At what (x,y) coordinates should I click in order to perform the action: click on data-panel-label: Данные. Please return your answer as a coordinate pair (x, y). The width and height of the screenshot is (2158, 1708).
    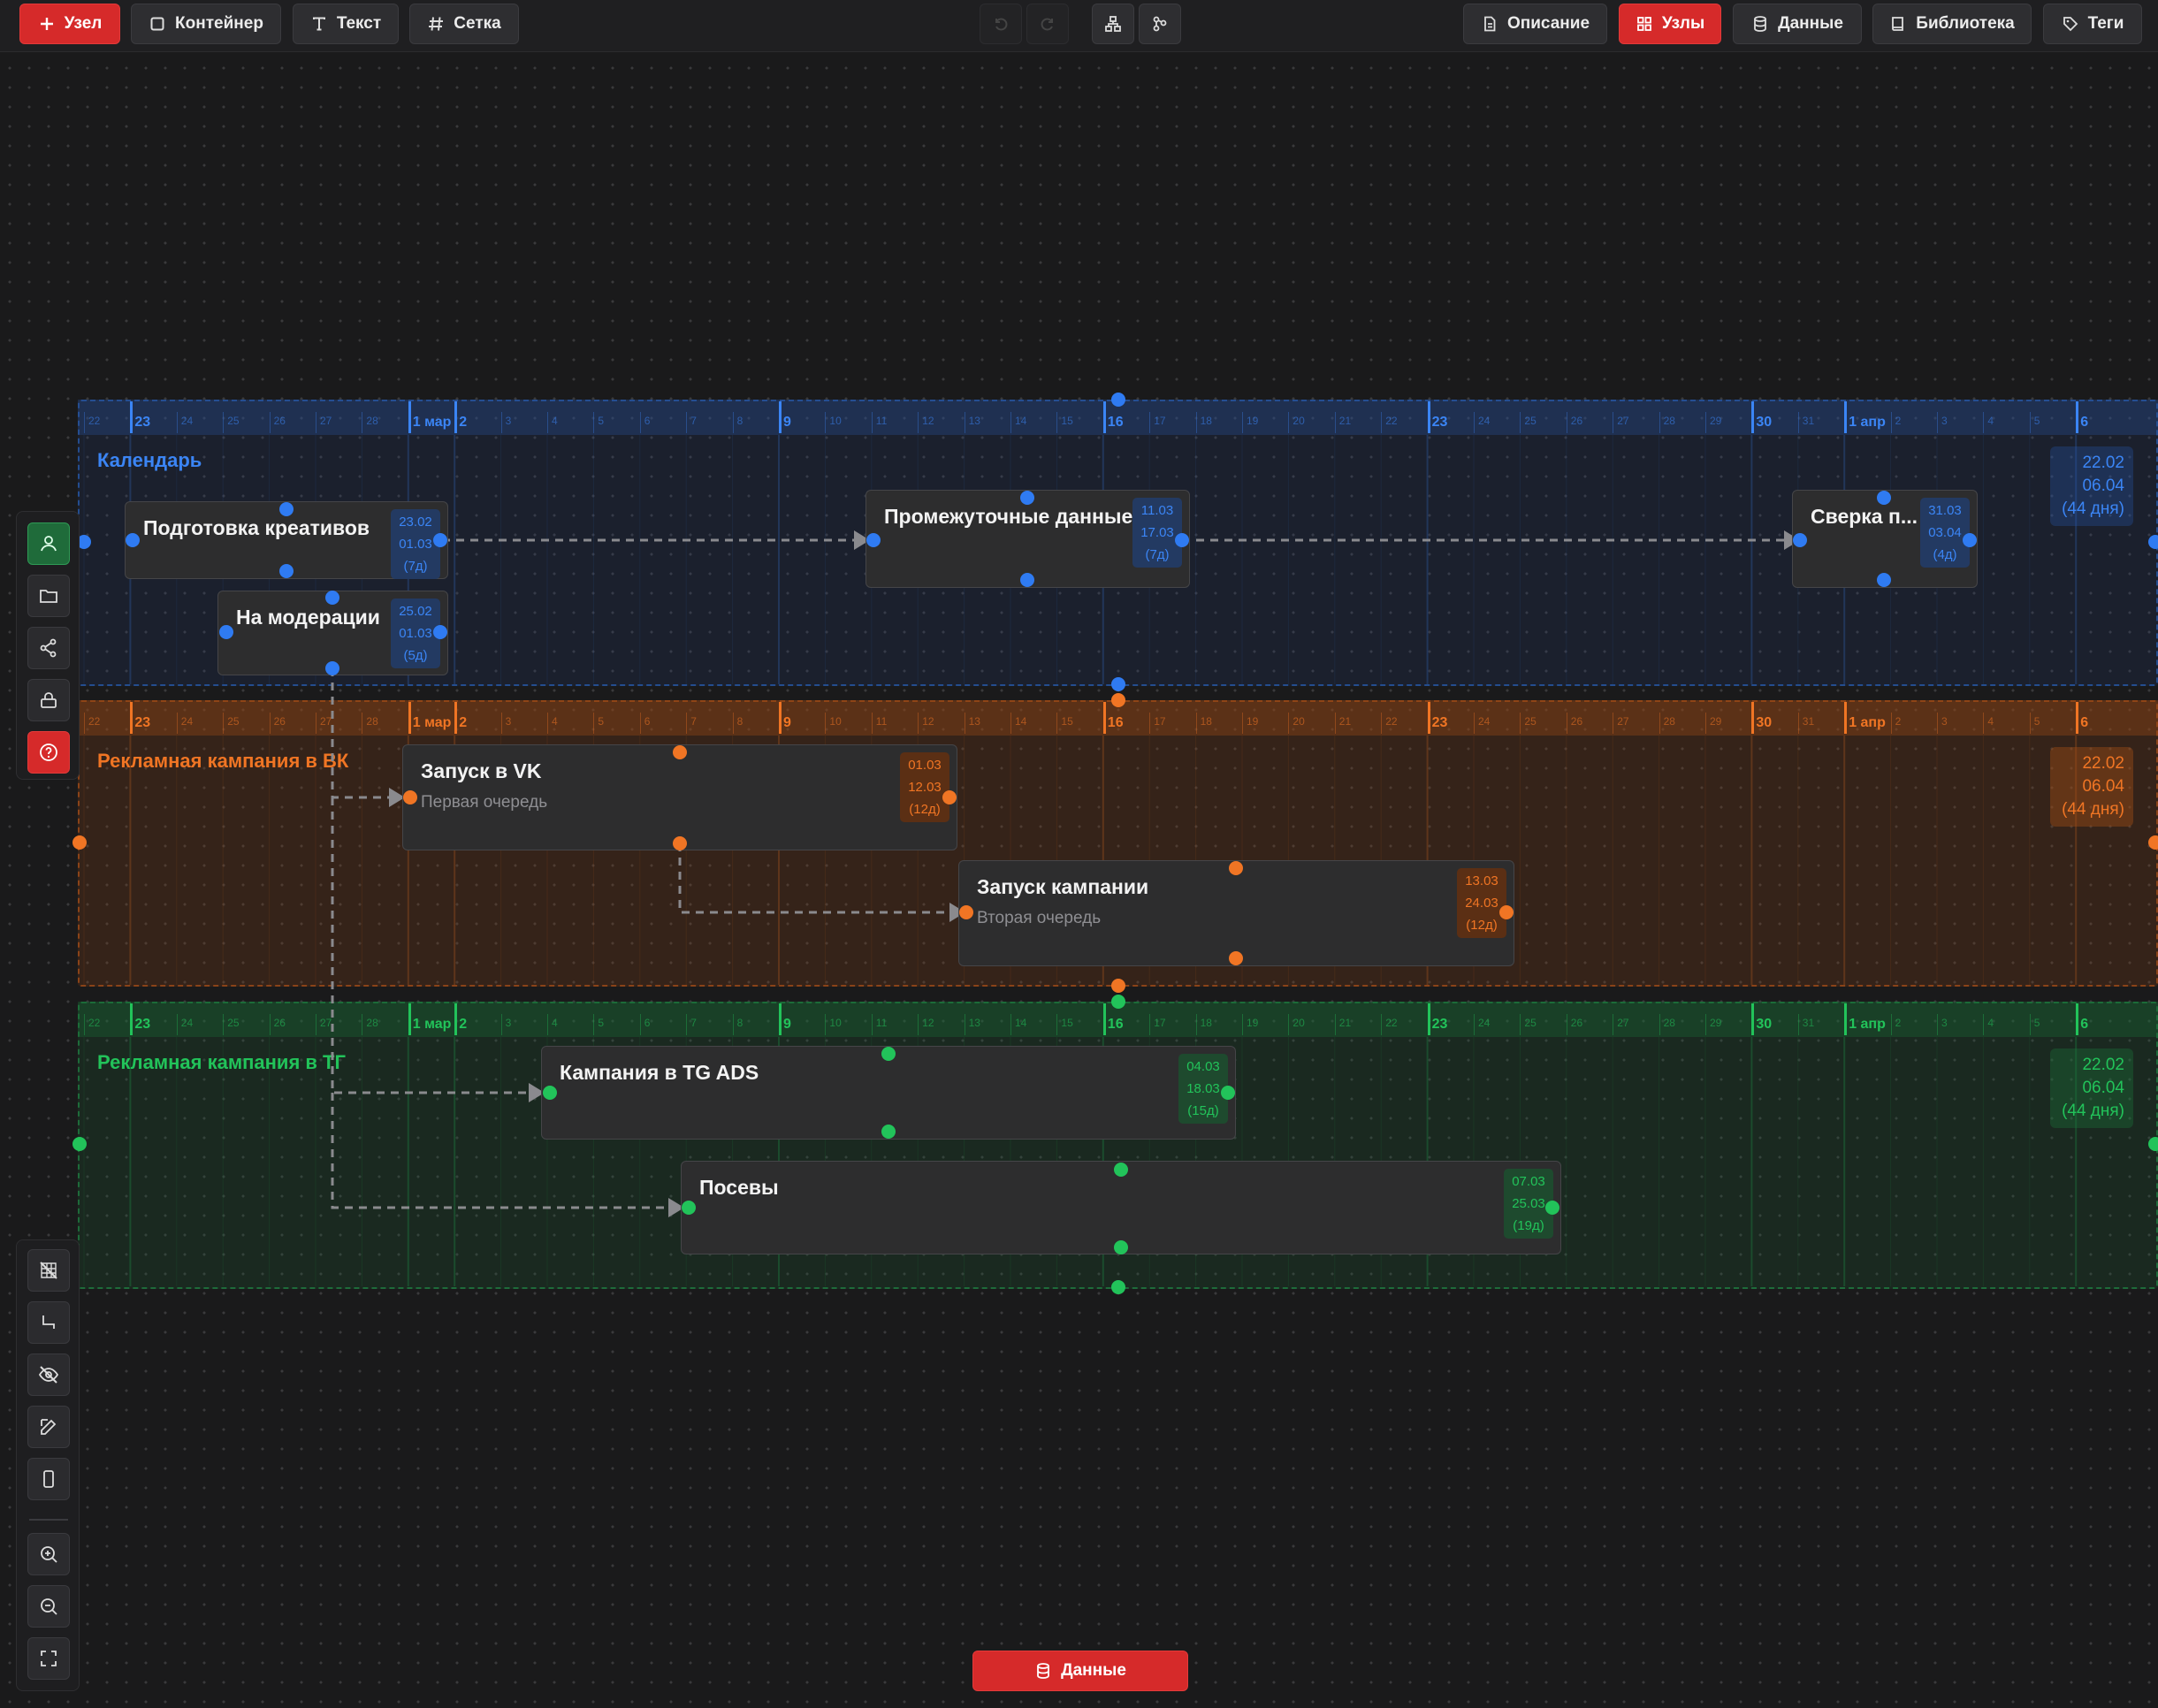
    Looking at the image, I should click on (1093, 1670).